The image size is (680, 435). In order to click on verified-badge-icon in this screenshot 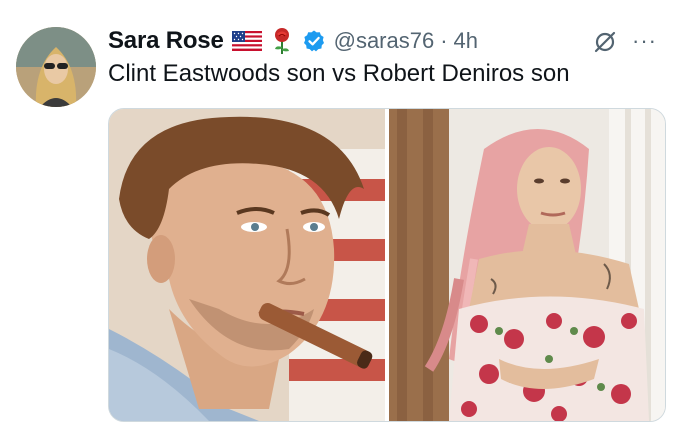, I will do `click(314, 41)`.